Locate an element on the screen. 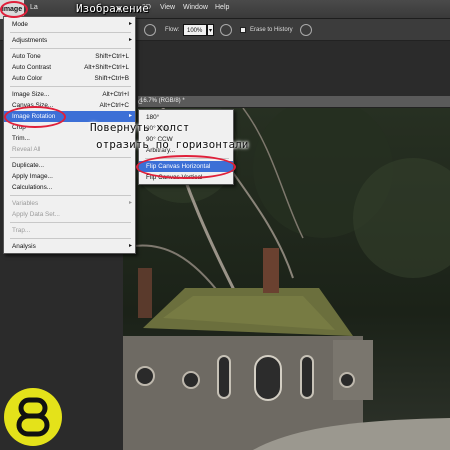 Image resolution: width=450 pixels, height=450 pixels. pressure-icon is located at coordinates (306, 30).